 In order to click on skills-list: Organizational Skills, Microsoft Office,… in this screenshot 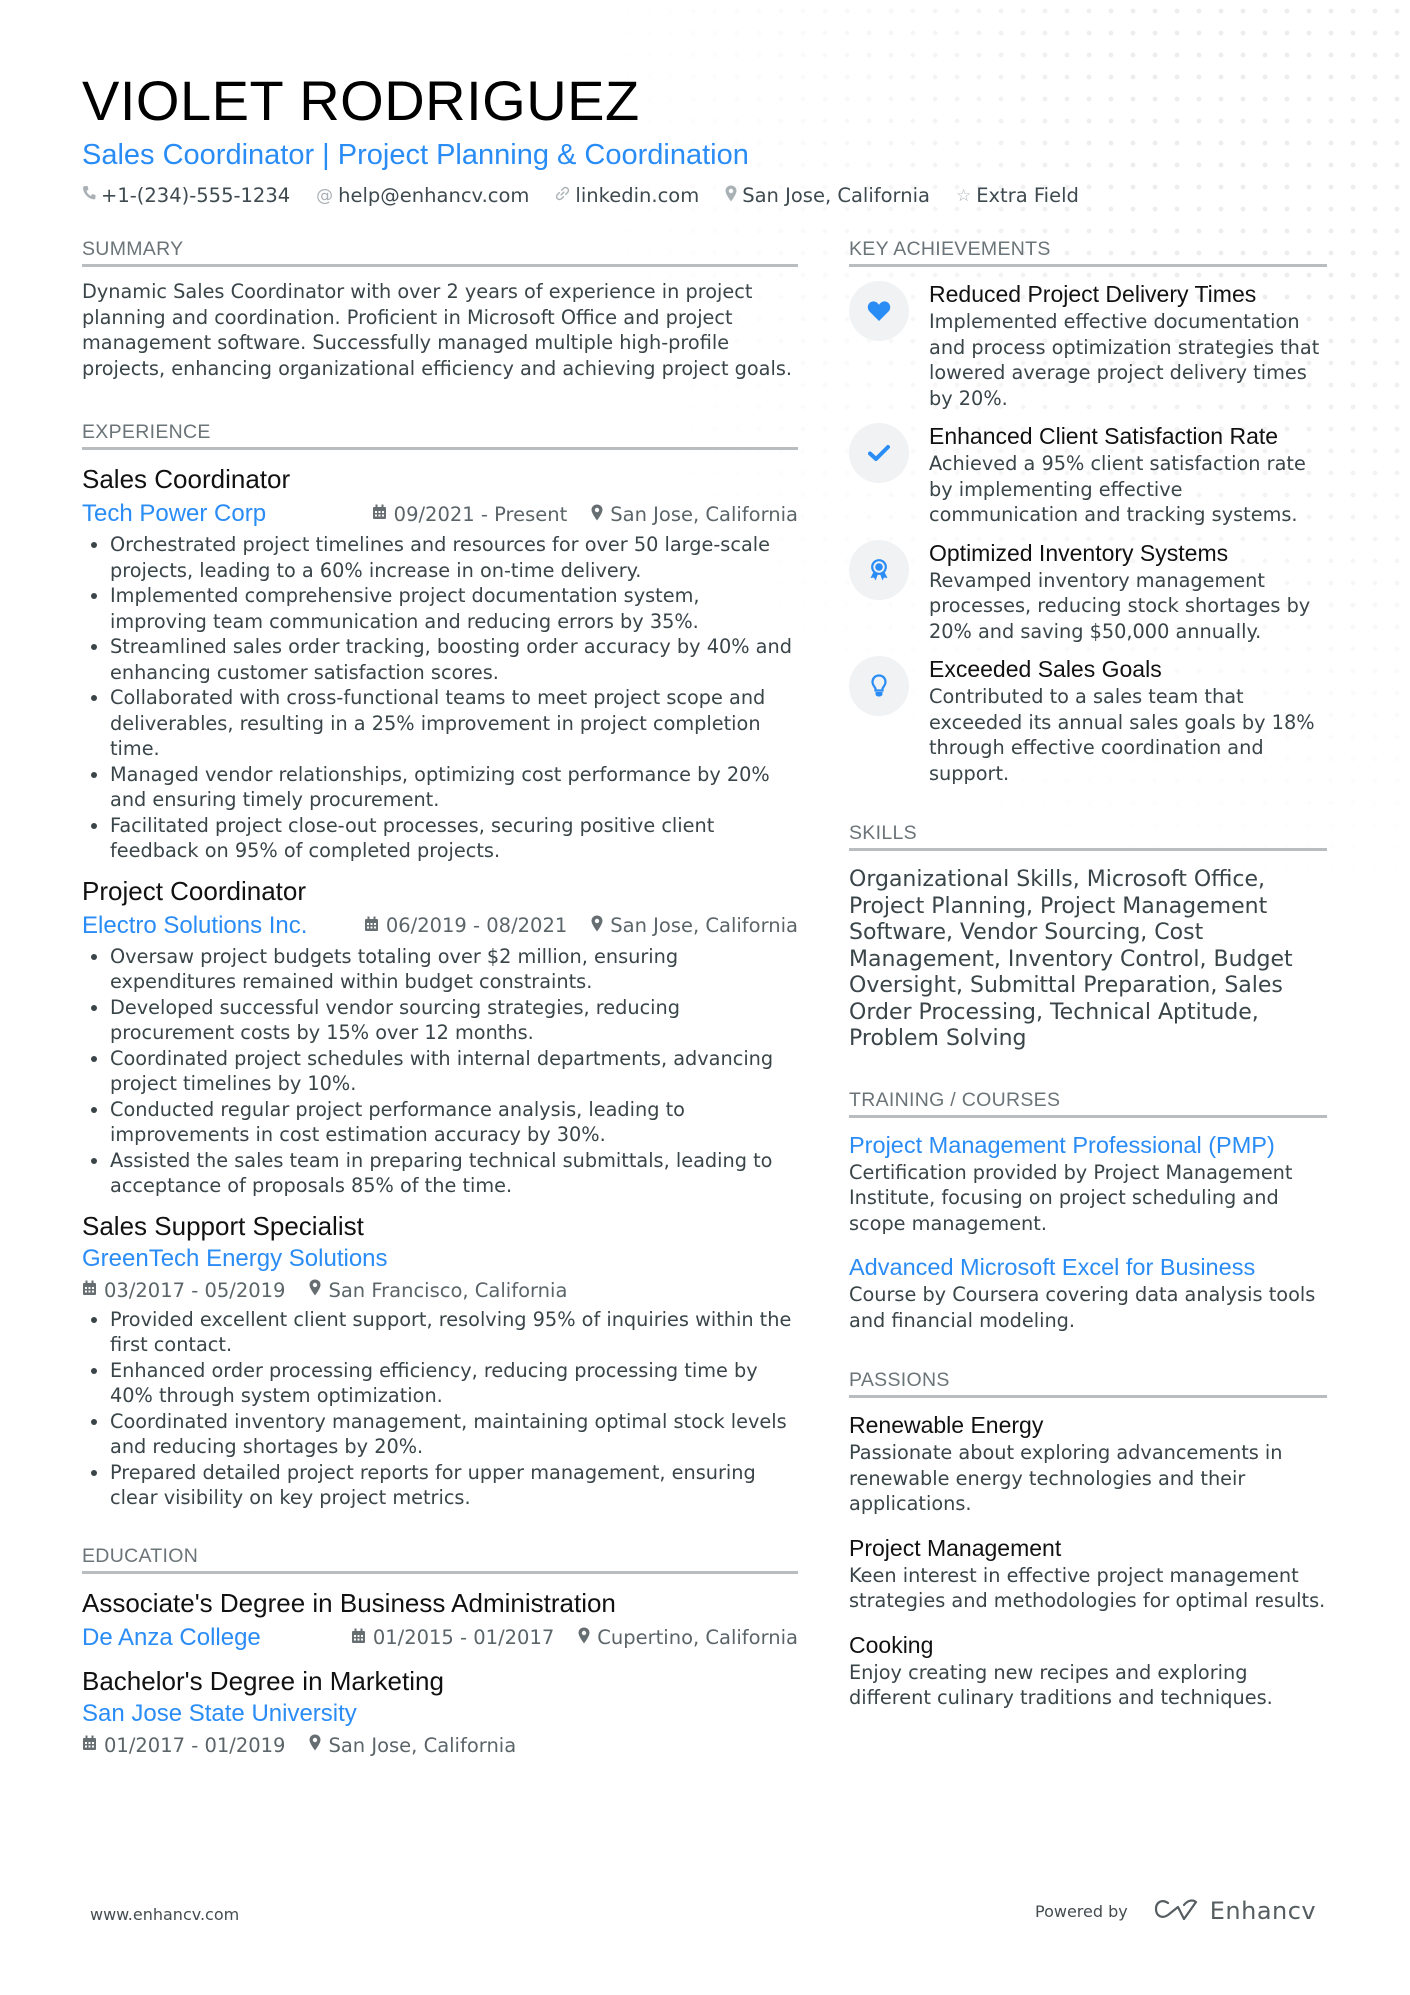, I will do `click(1071, 959)`.